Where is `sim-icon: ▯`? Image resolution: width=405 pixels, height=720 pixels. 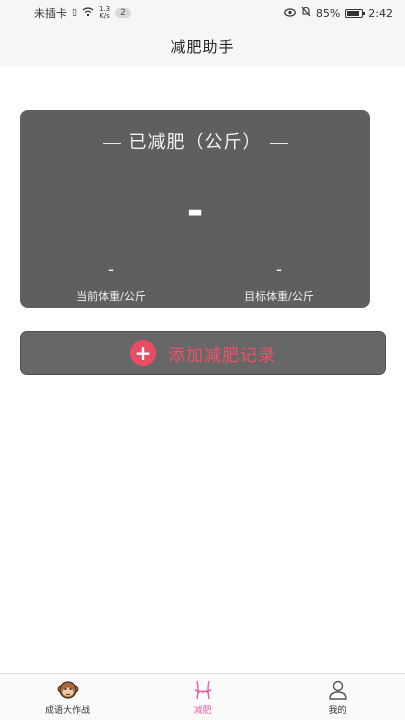
sim-icon: ▯ is located at coordinates (74, 13).